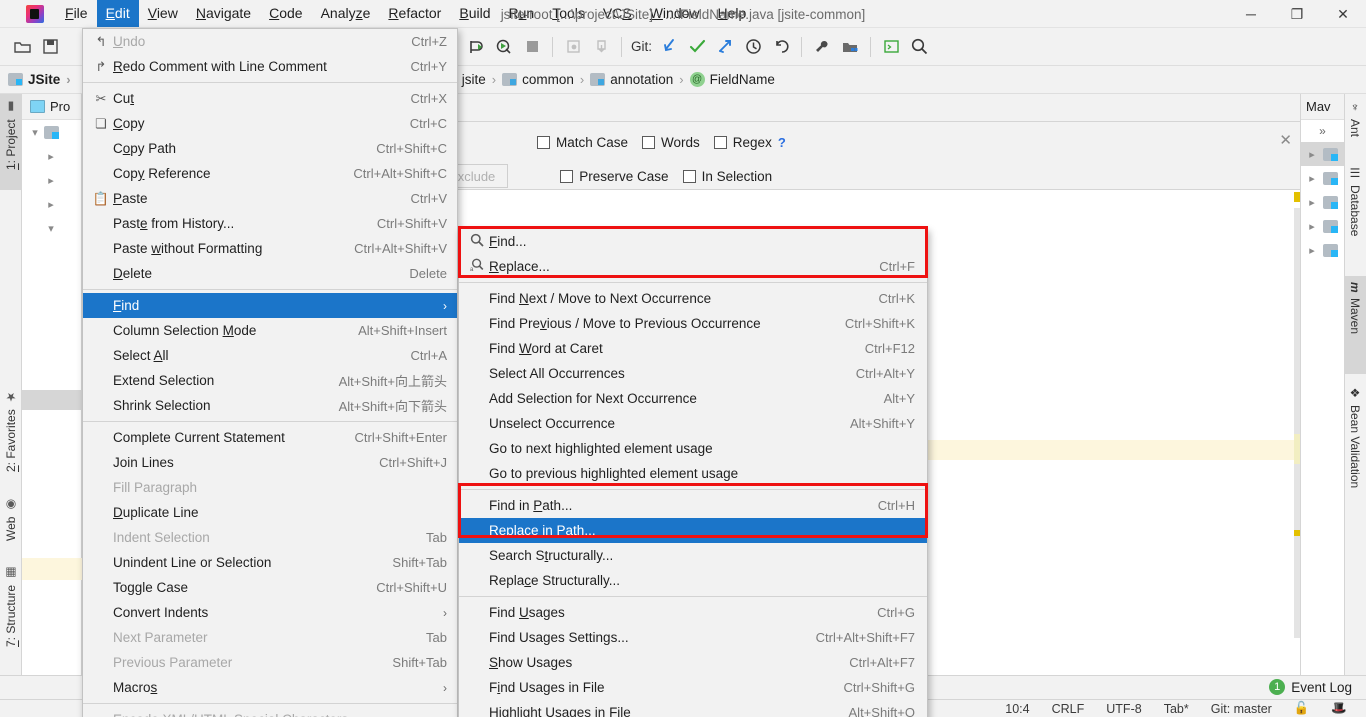 The height and width of the screenshot is (717, 1366). What do you see at coordinates (117, 13) in the screenshot?
I see `menu-edit: Edit` at bounding box center [117, 13].